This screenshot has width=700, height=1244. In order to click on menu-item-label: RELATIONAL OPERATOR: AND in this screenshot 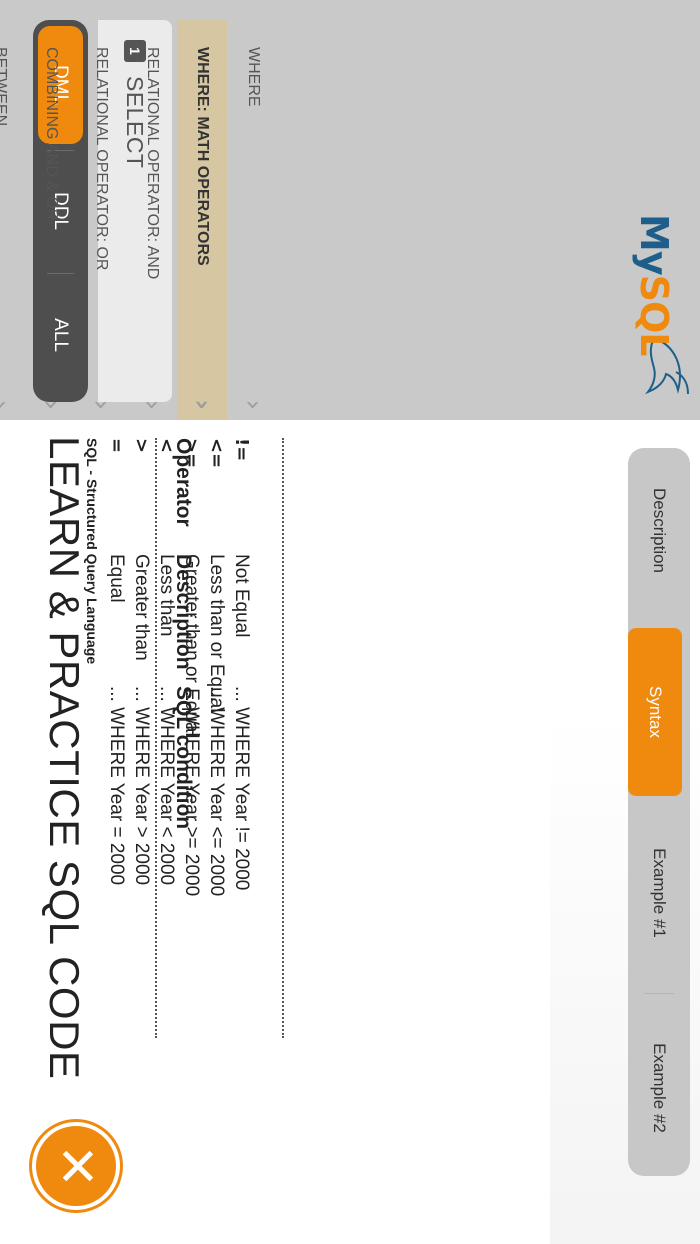, I will do `click(152, 163)`.